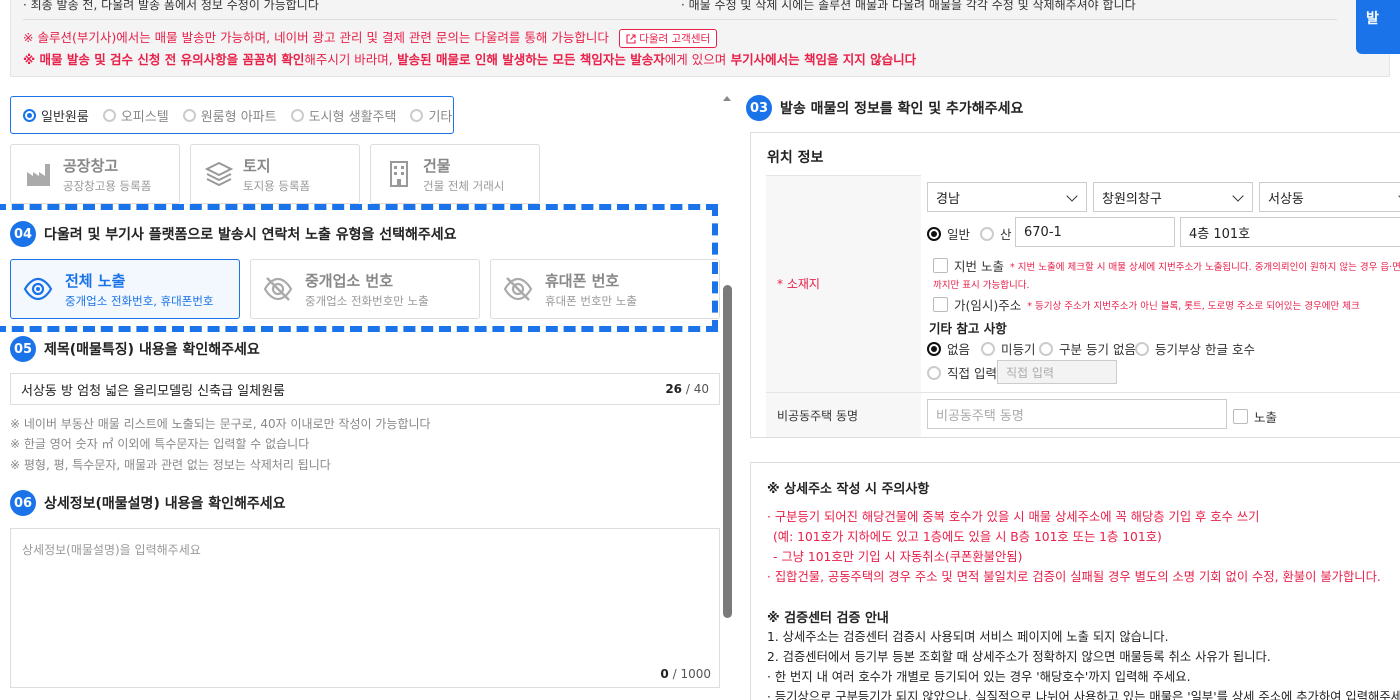 Image resolution: width=1400 pixels, height=700 pixels. I want to click on etc-option-direct: 직접 입력, so click(962, 372).